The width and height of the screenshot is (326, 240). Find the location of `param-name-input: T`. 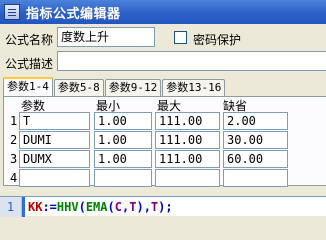

param-name-input: T is located at coordinates (54, 121).